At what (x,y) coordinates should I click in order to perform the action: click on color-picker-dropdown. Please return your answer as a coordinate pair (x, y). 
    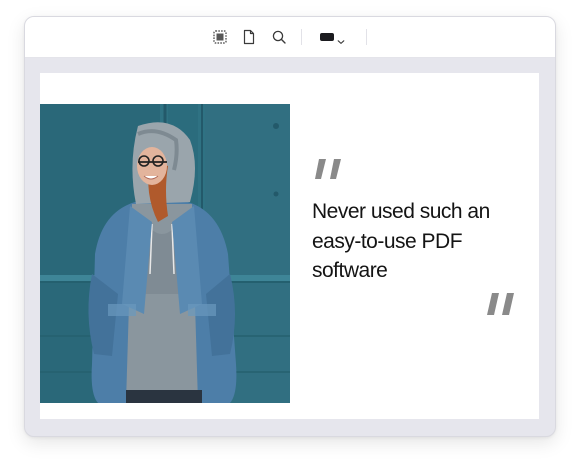
    Looking at the image, I should click on (334, 37).